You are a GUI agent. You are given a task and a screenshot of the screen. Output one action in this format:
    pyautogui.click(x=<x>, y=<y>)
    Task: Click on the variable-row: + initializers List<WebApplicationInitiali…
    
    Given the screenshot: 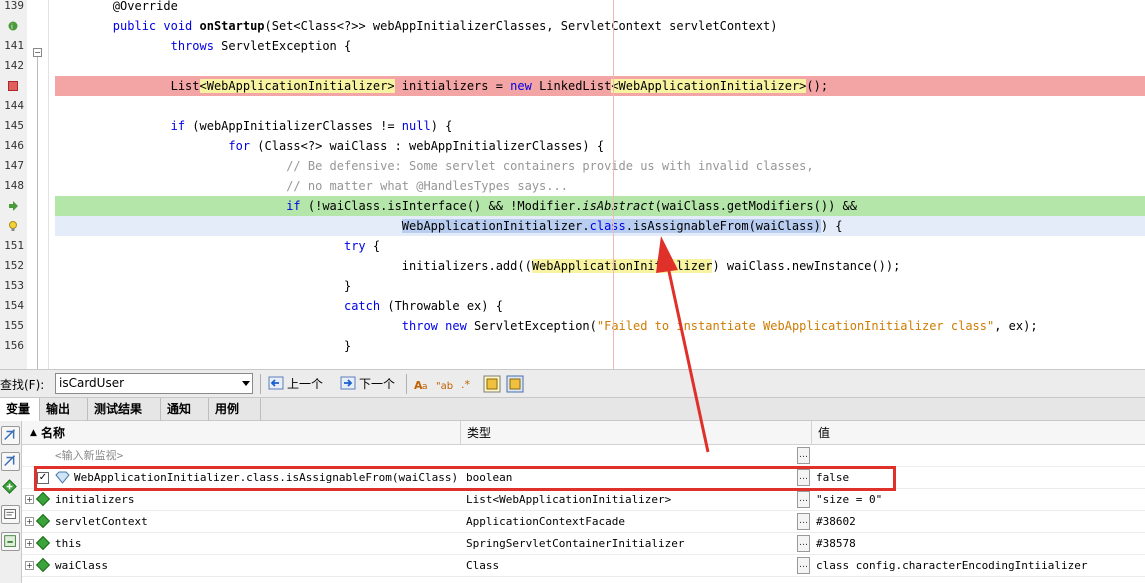 What is the action you would take?
    pyautogui.click(x=583, y=500)
    